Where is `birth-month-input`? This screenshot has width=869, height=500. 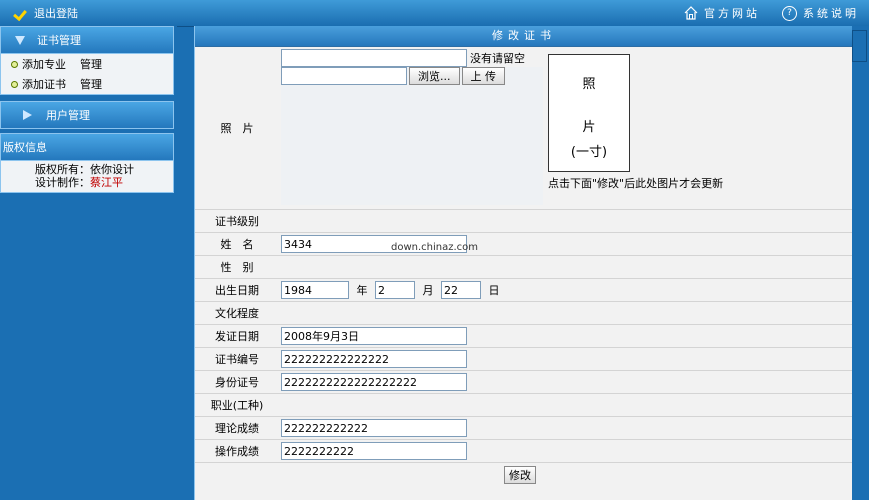 birth-month-input is located at coordinates (395, 290).